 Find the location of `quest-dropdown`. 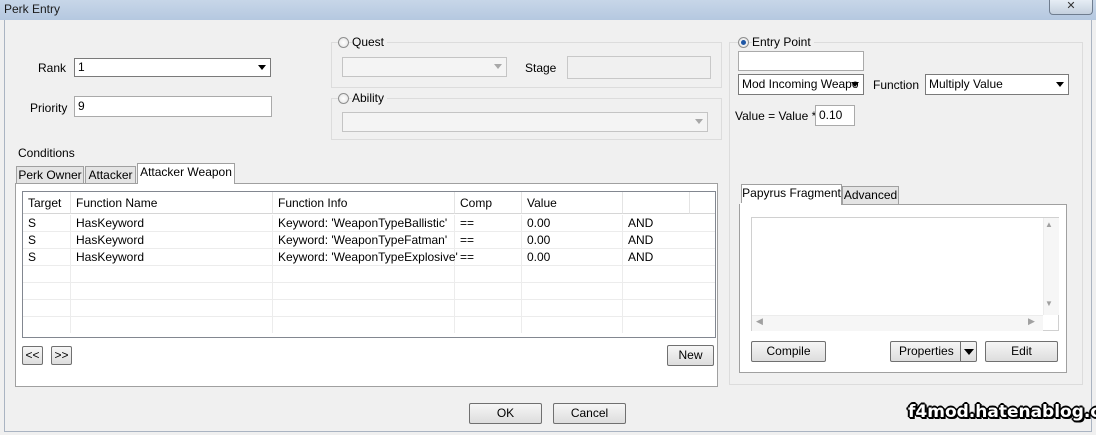

quest-dropdown is located at coordinates (424, 67).